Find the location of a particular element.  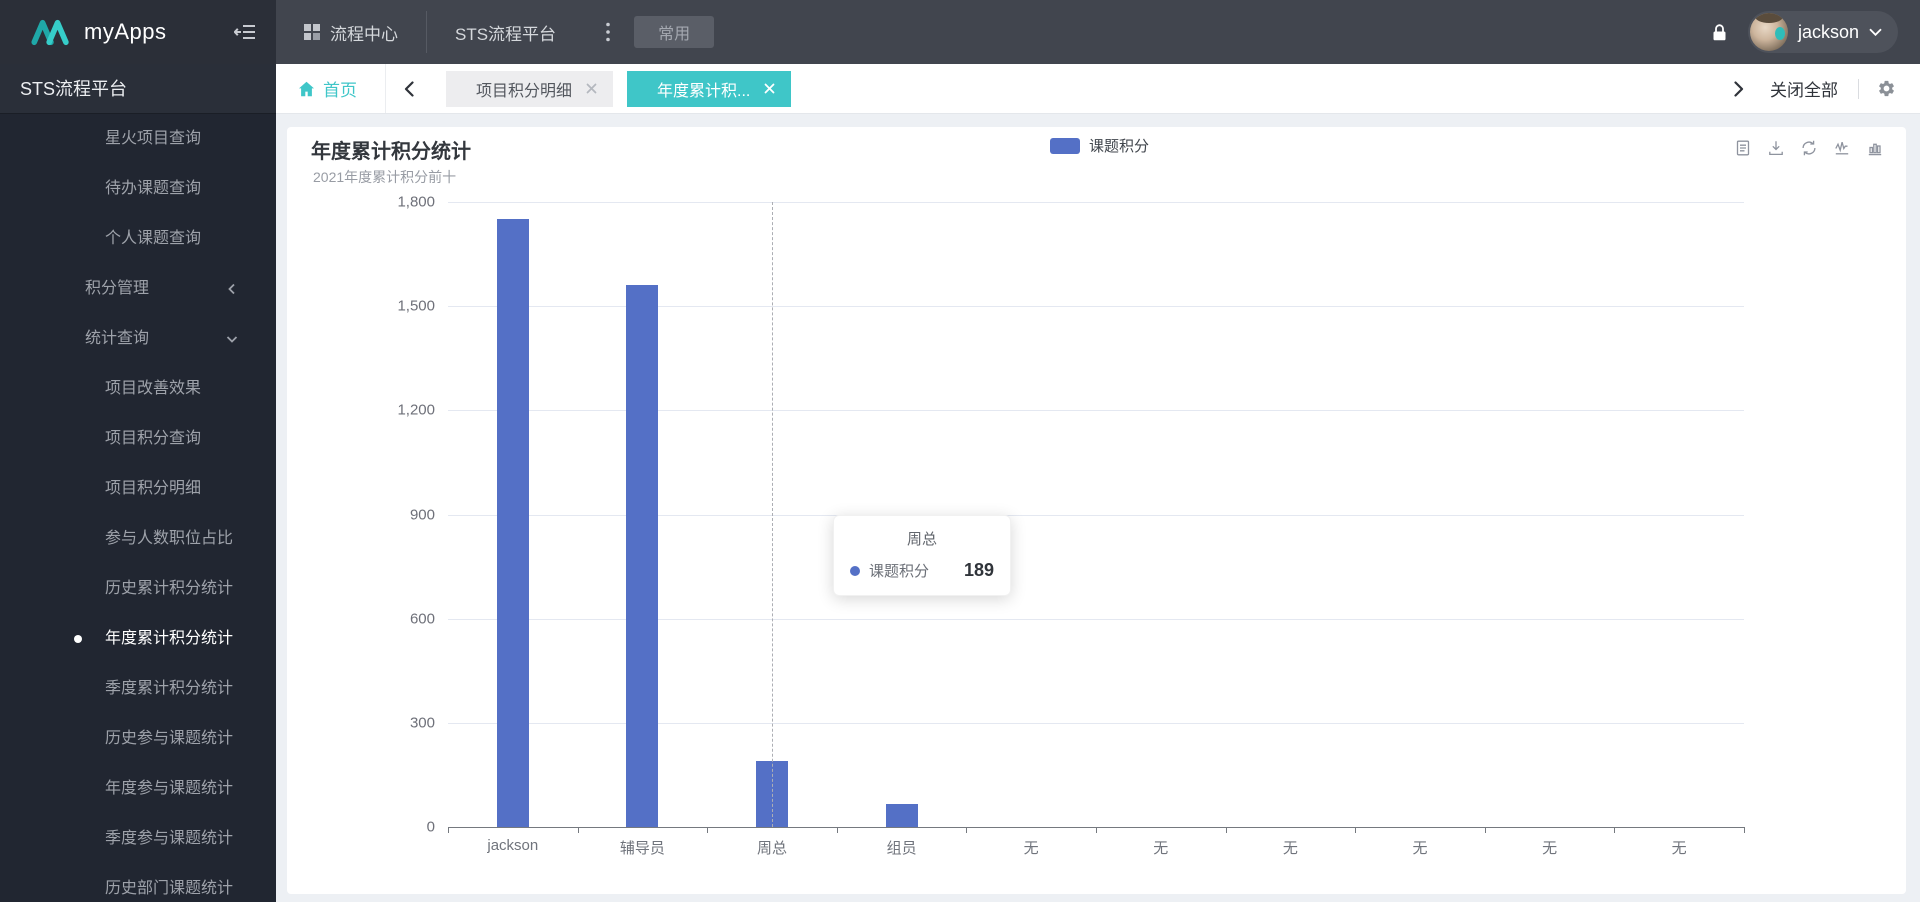

tab-home: 首页 is located at coordinates (331, 88).